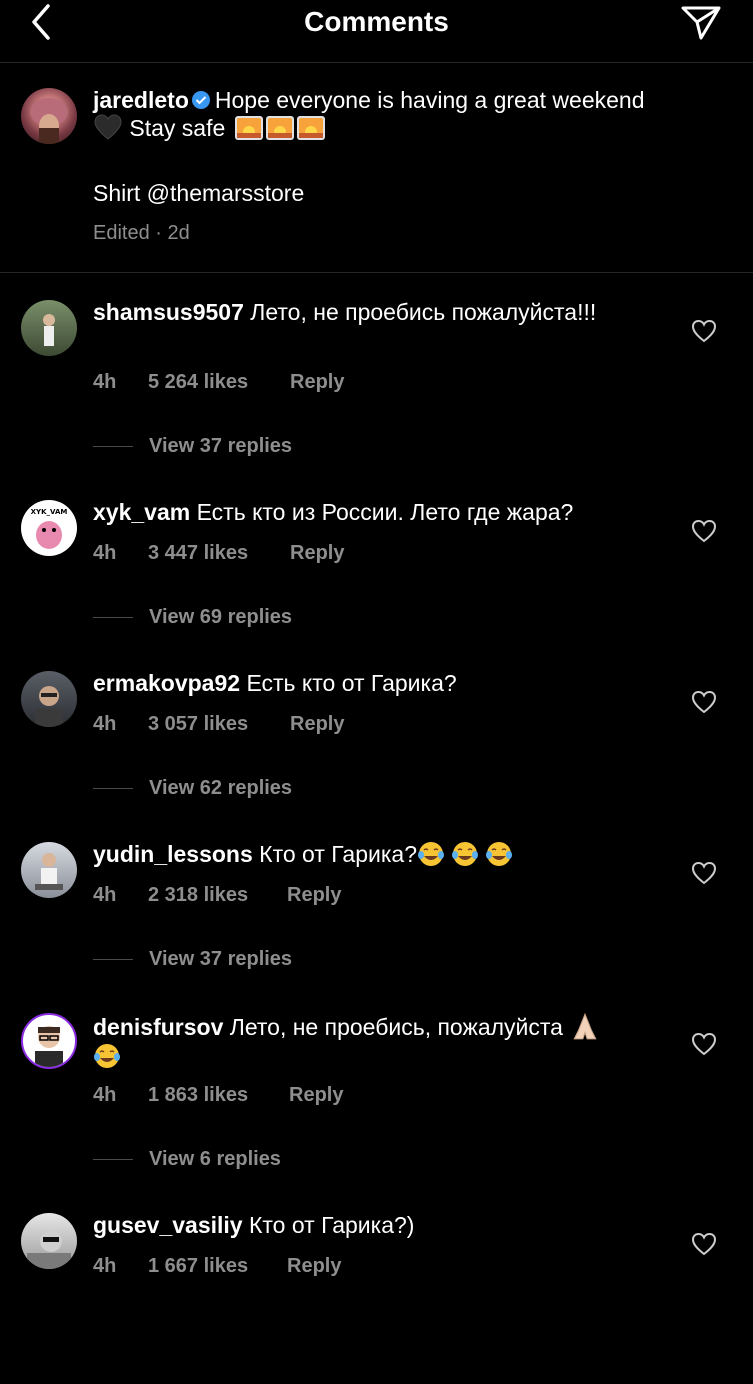 Image resolution: width=753 pixels, height=1384 pixels. I want to click on comment-likes: 3 447 likes, so click(219, 553).